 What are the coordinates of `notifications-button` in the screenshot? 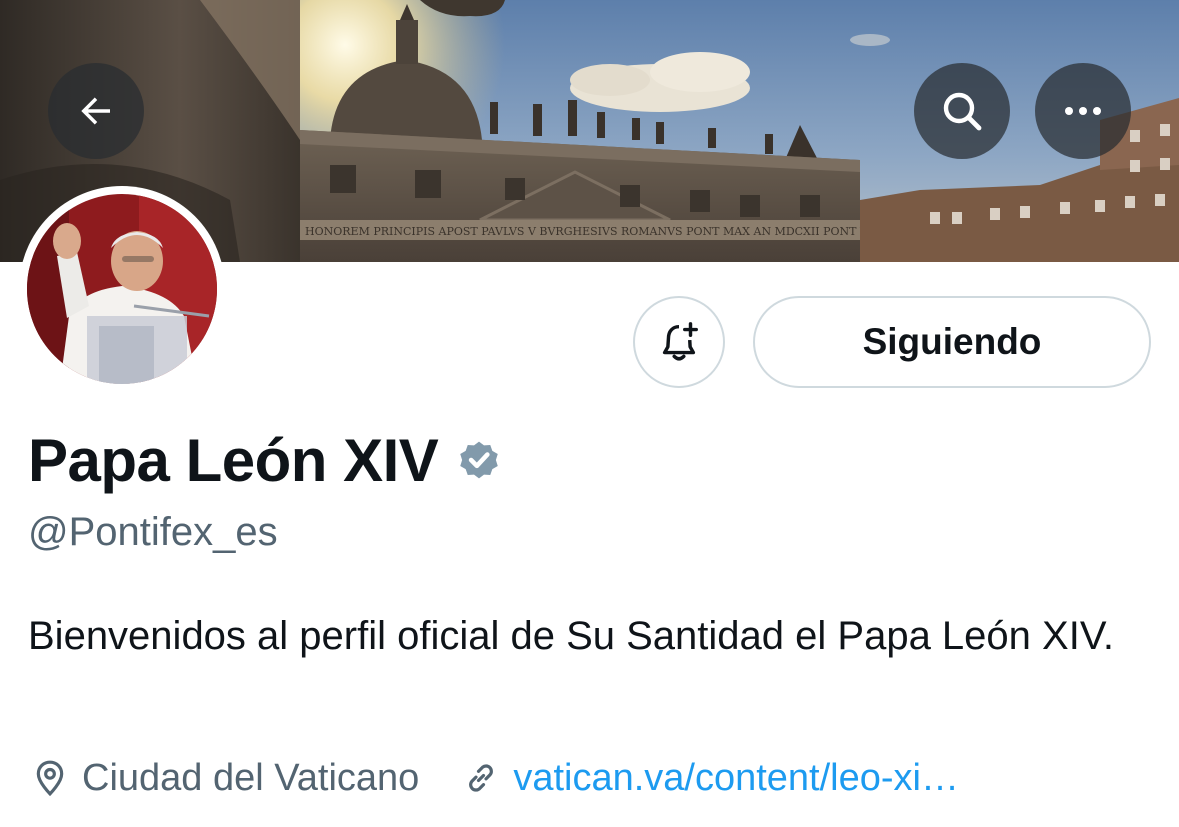 It's located at (679, 342).